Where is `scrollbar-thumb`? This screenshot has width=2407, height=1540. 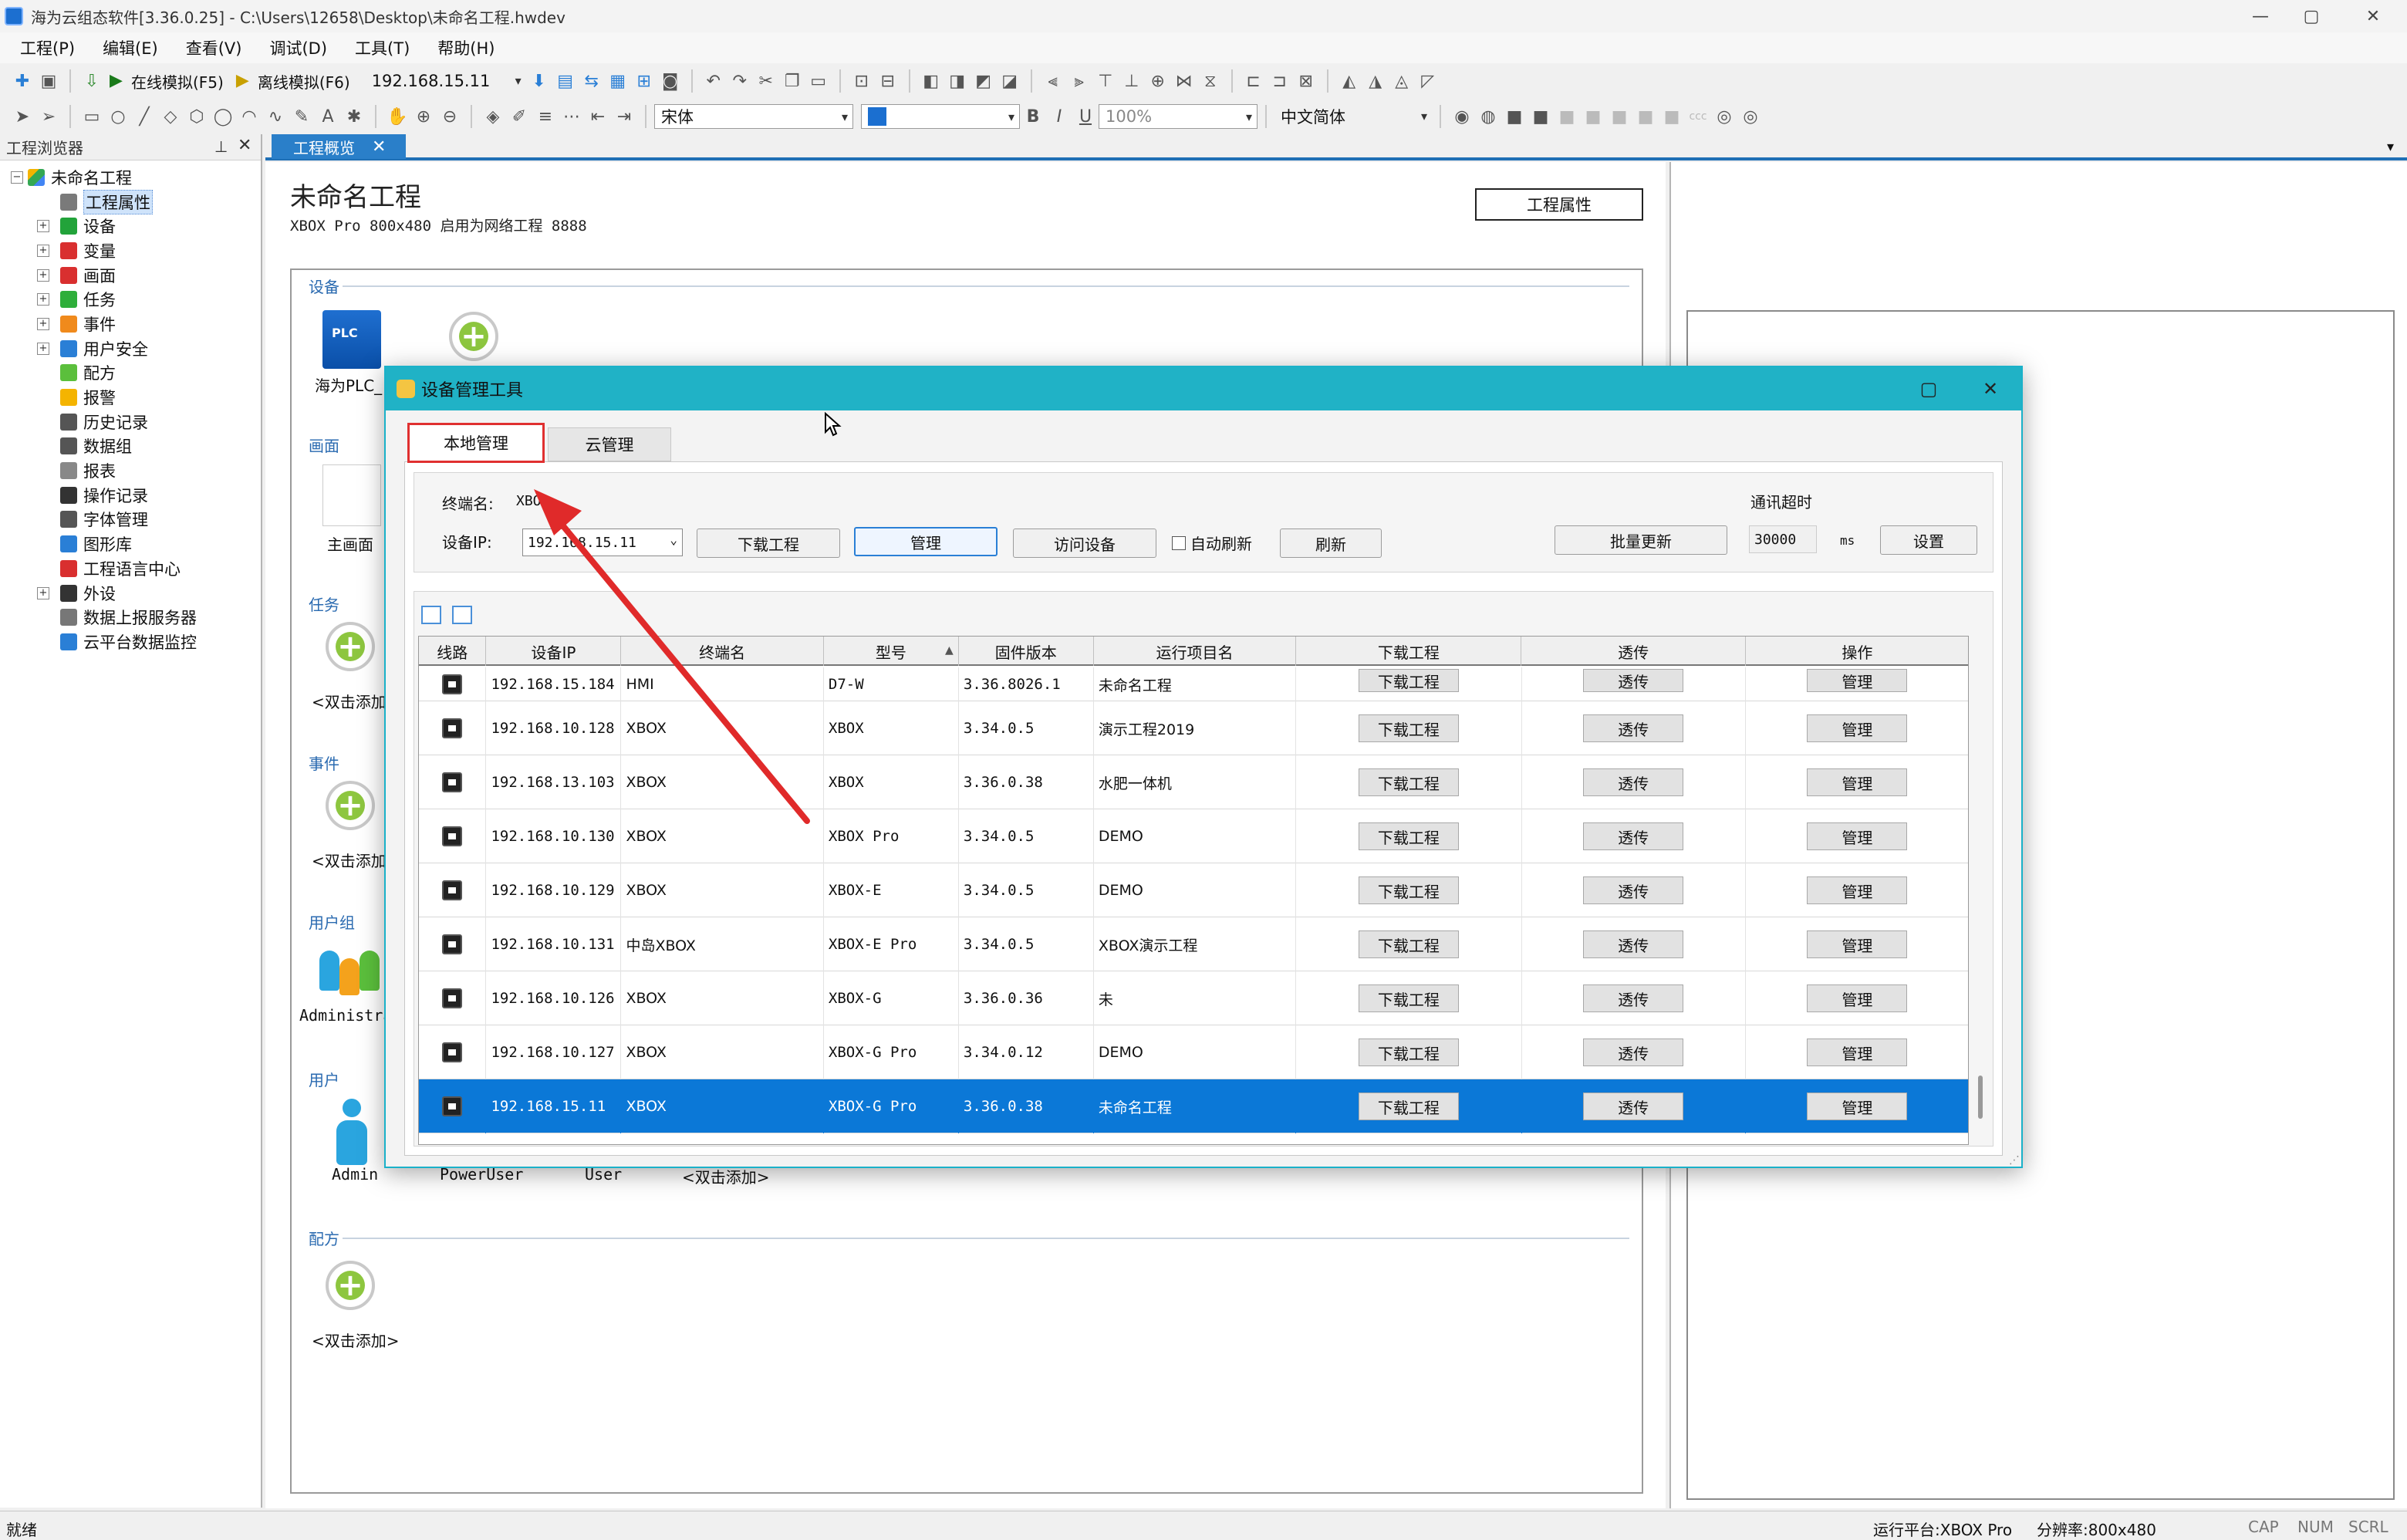 scrollbar-thumb is located at coordinates (1980, 1097).